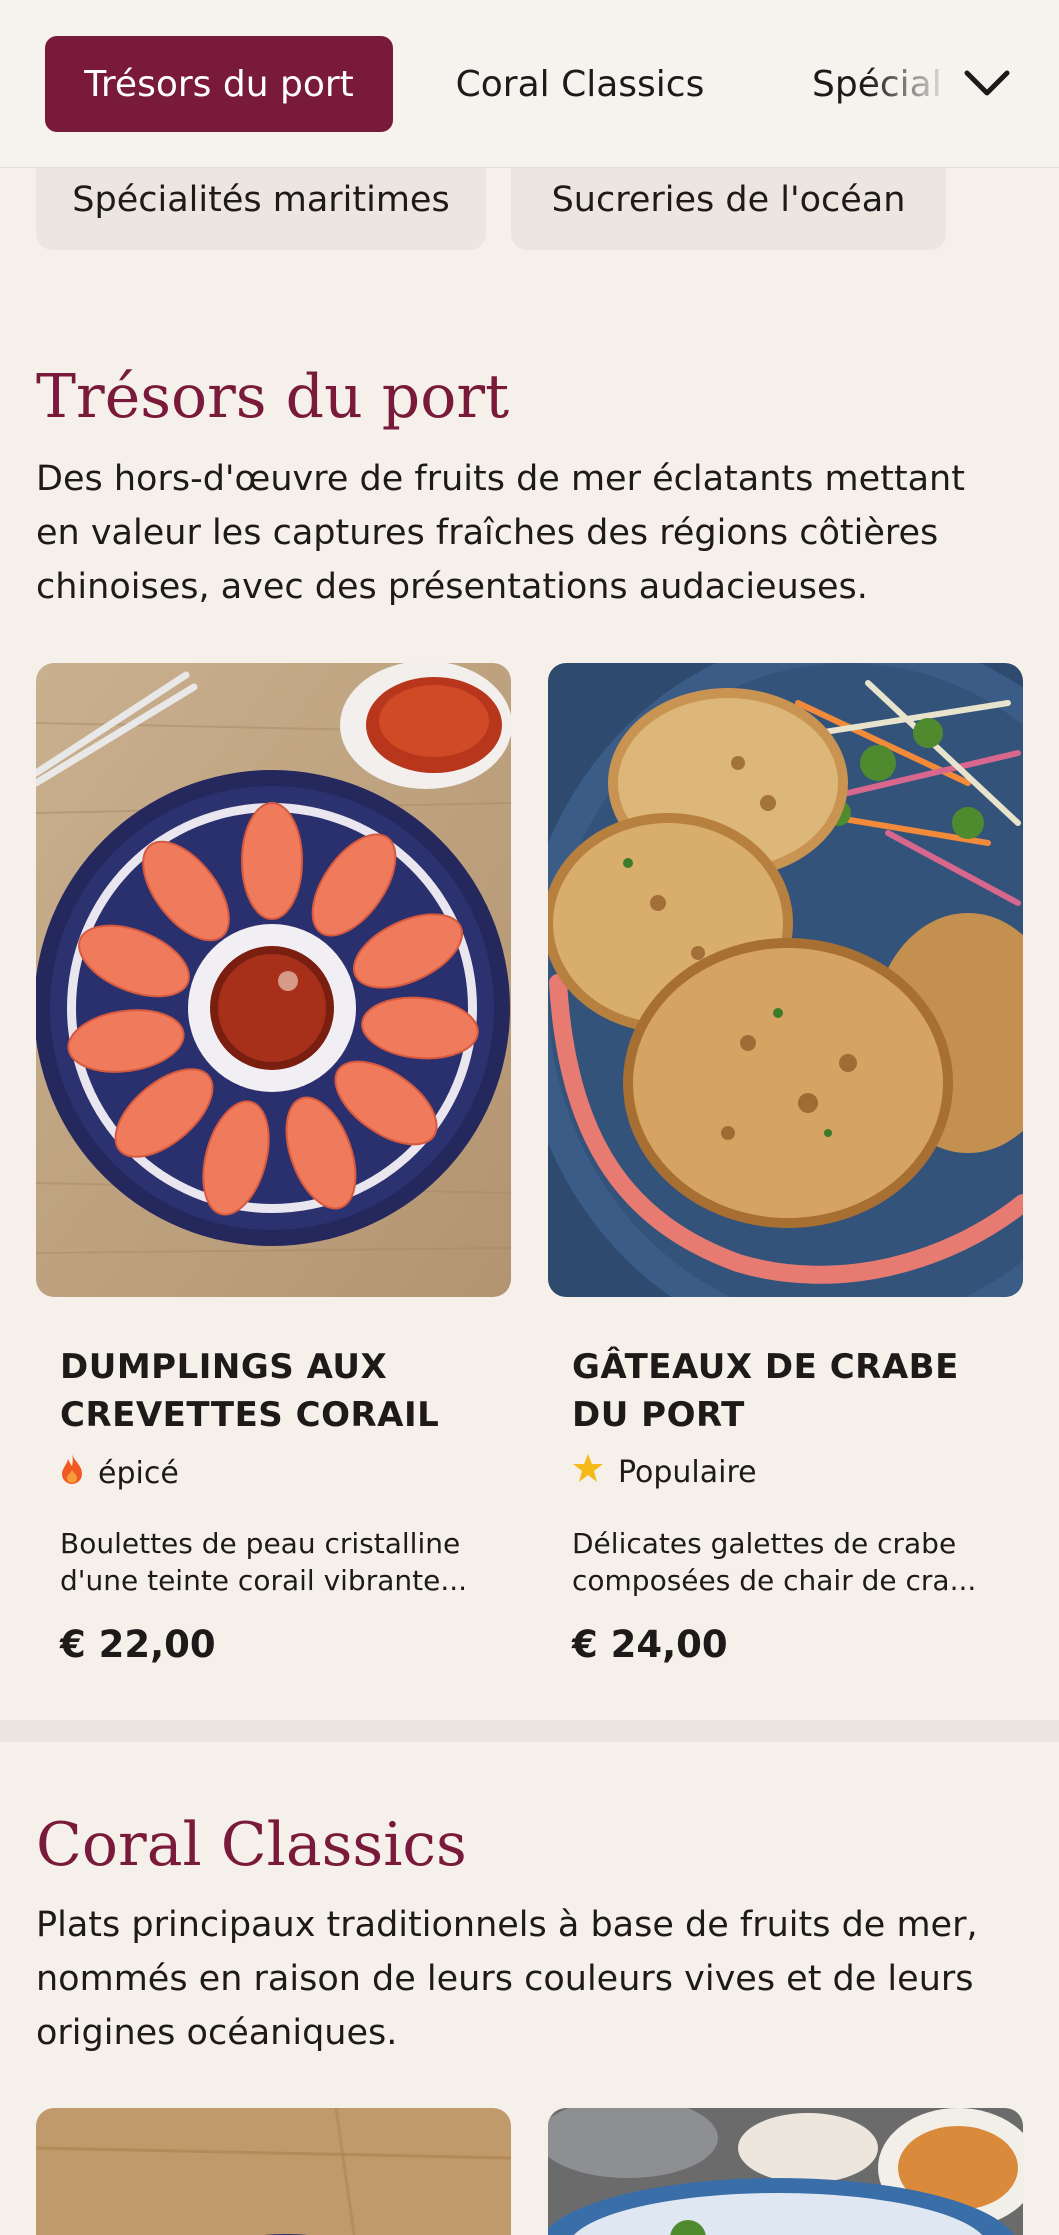  What do you see at coordinates (529, 1731) in the screenshot?
I see `section-divider` at bounding box center [529, 1731].